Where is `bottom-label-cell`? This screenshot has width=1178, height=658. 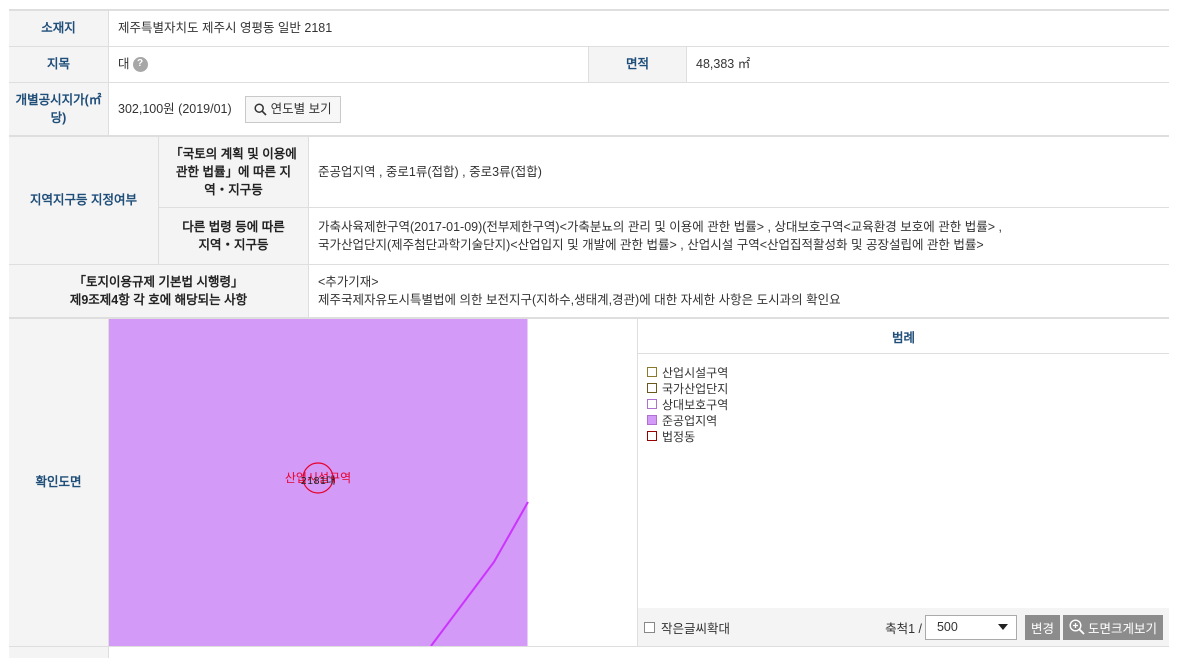
bottom-label-cell is located at coordinates (59, 652).